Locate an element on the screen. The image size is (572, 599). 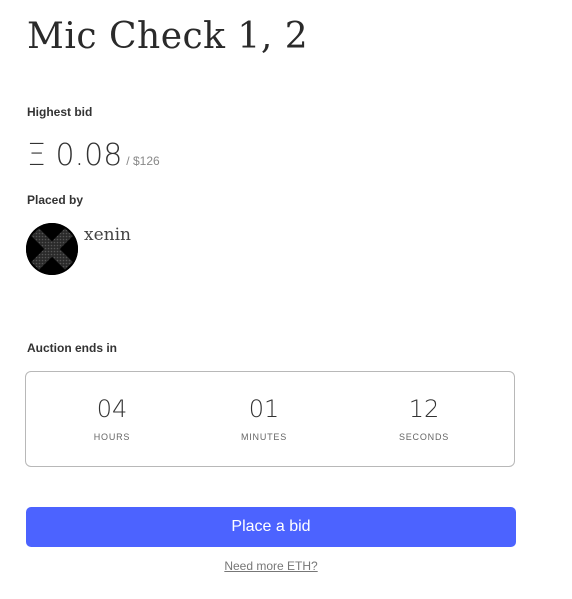
bid-usd-value: / $126 is located at coordinates (143, 161).